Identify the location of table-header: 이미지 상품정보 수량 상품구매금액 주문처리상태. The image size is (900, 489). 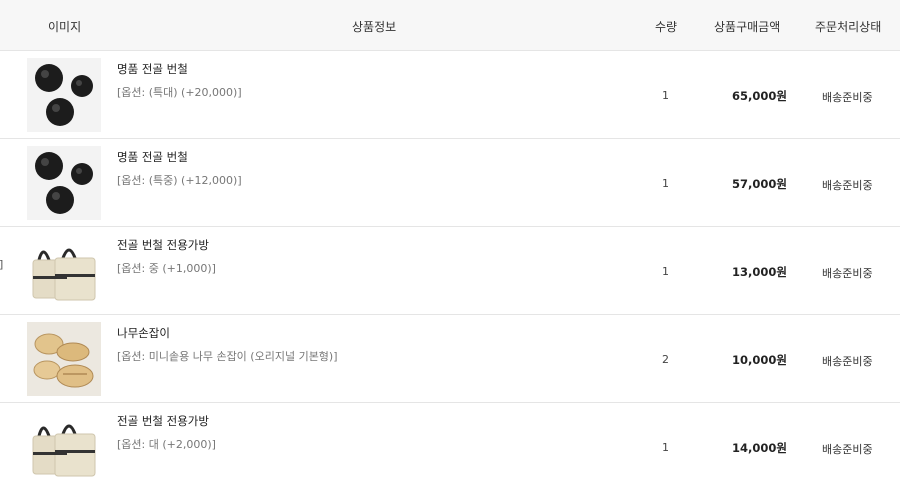
(450, 25).